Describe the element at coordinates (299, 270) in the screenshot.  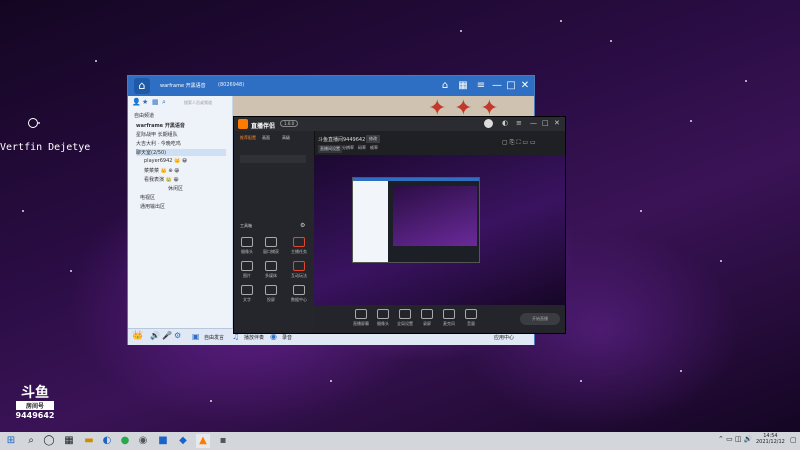
I see `tool-interactive: 互动玩法` at that location.